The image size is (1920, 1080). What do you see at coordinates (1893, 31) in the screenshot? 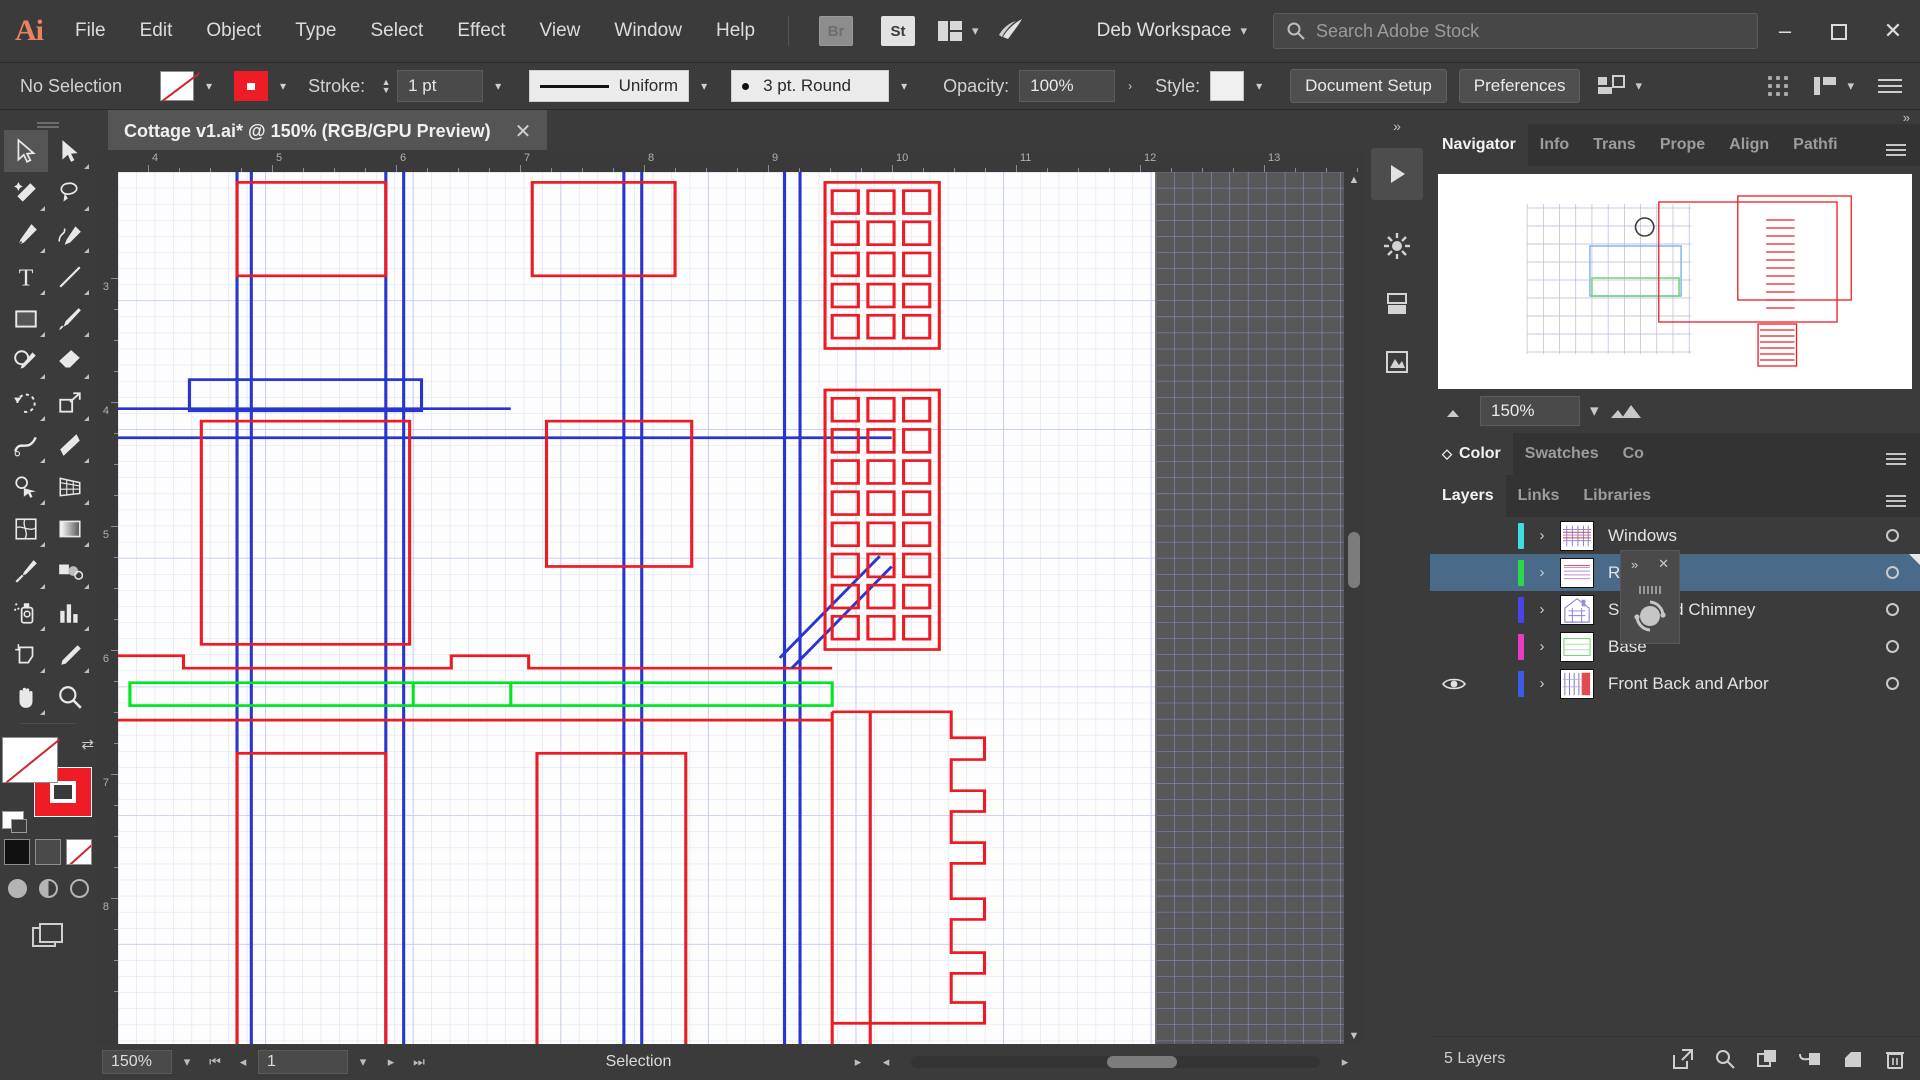
I see `window-close-button: ✕` at bounding box center [1893, 31].